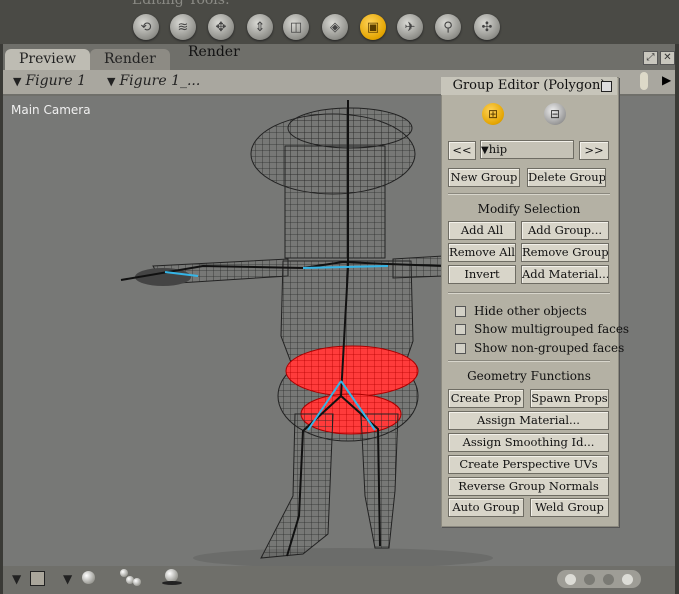 This screenshot has height=594, width=679. Describe the element at coordinates (172, 578) in the screenshot. I see `element-style-icon` at that location.